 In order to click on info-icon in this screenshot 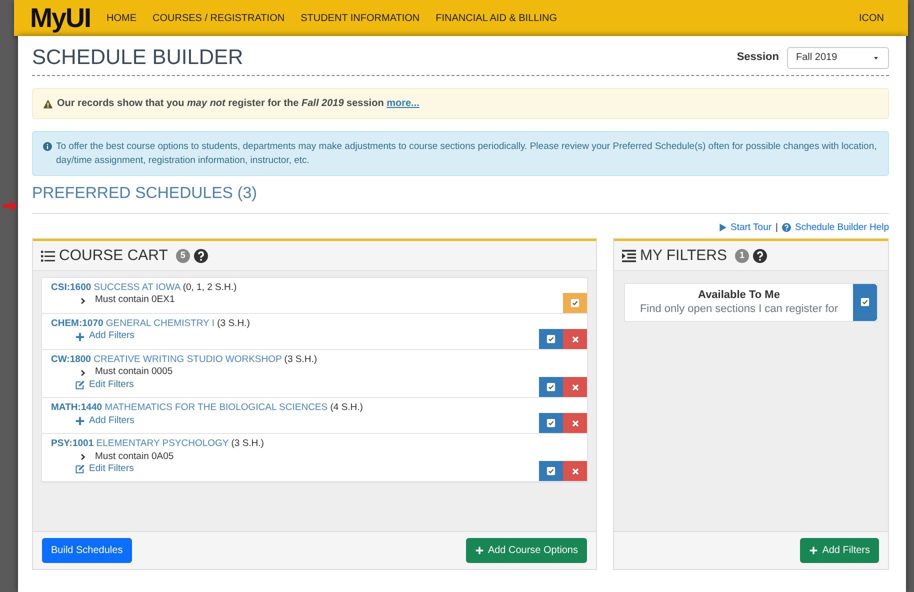, I will do `click(47, 147)`.